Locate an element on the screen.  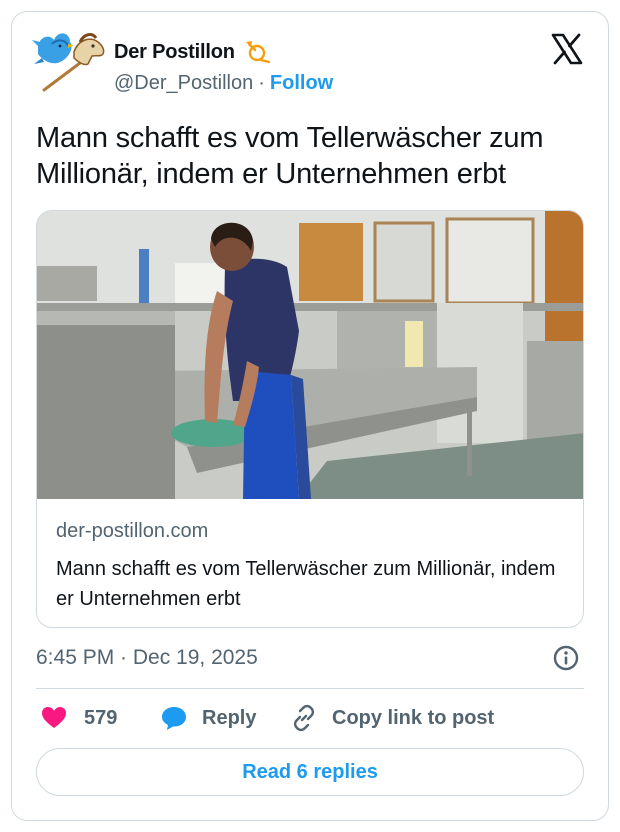
author-name: Der Postillon is located at coordinates (174, 52).